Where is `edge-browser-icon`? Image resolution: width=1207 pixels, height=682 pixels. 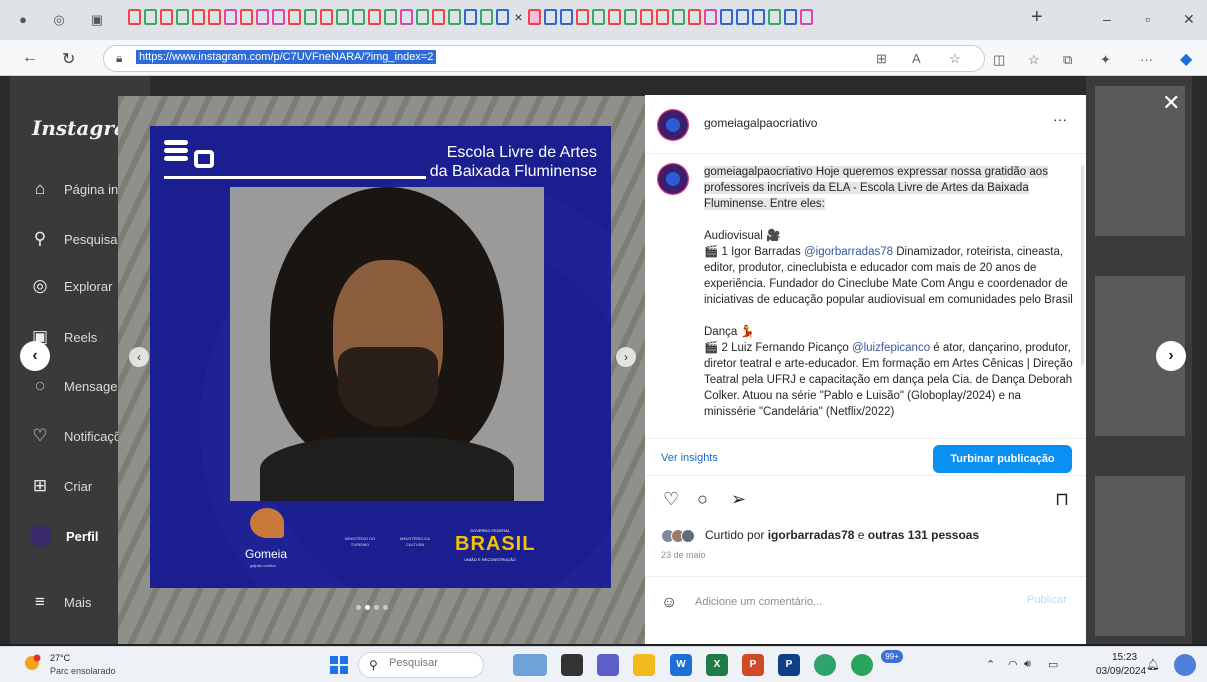 edge-browser-icon is located at coordinates (825, 665).